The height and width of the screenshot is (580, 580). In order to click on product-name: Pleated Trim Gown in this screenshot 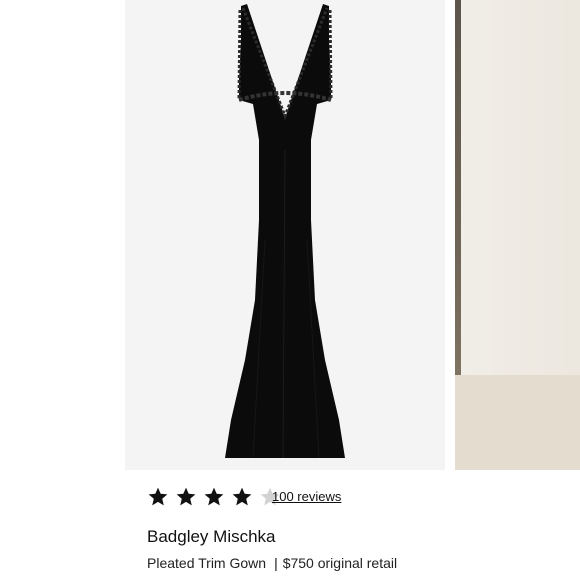, I will do `click(207, 563)`.